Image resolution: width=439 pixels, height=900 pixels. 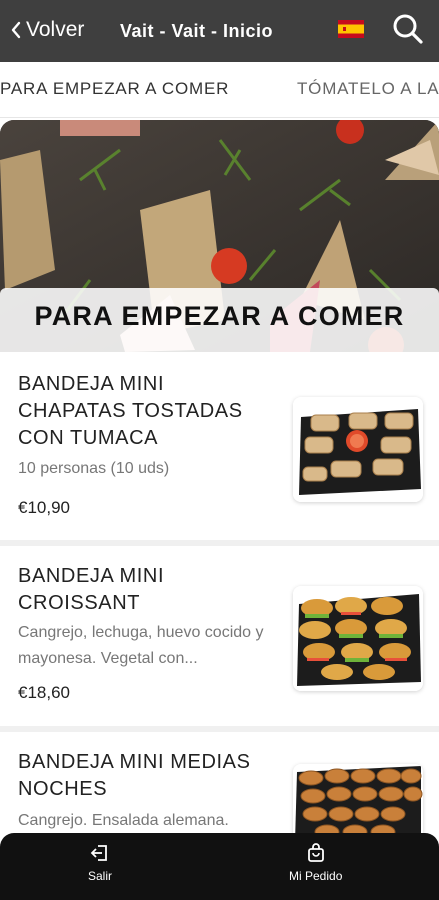 What do you see at coordinates (315, 863) in the screenshot?
I see `my-order-button: Mi Pedido` at bounding box center [315, 863].